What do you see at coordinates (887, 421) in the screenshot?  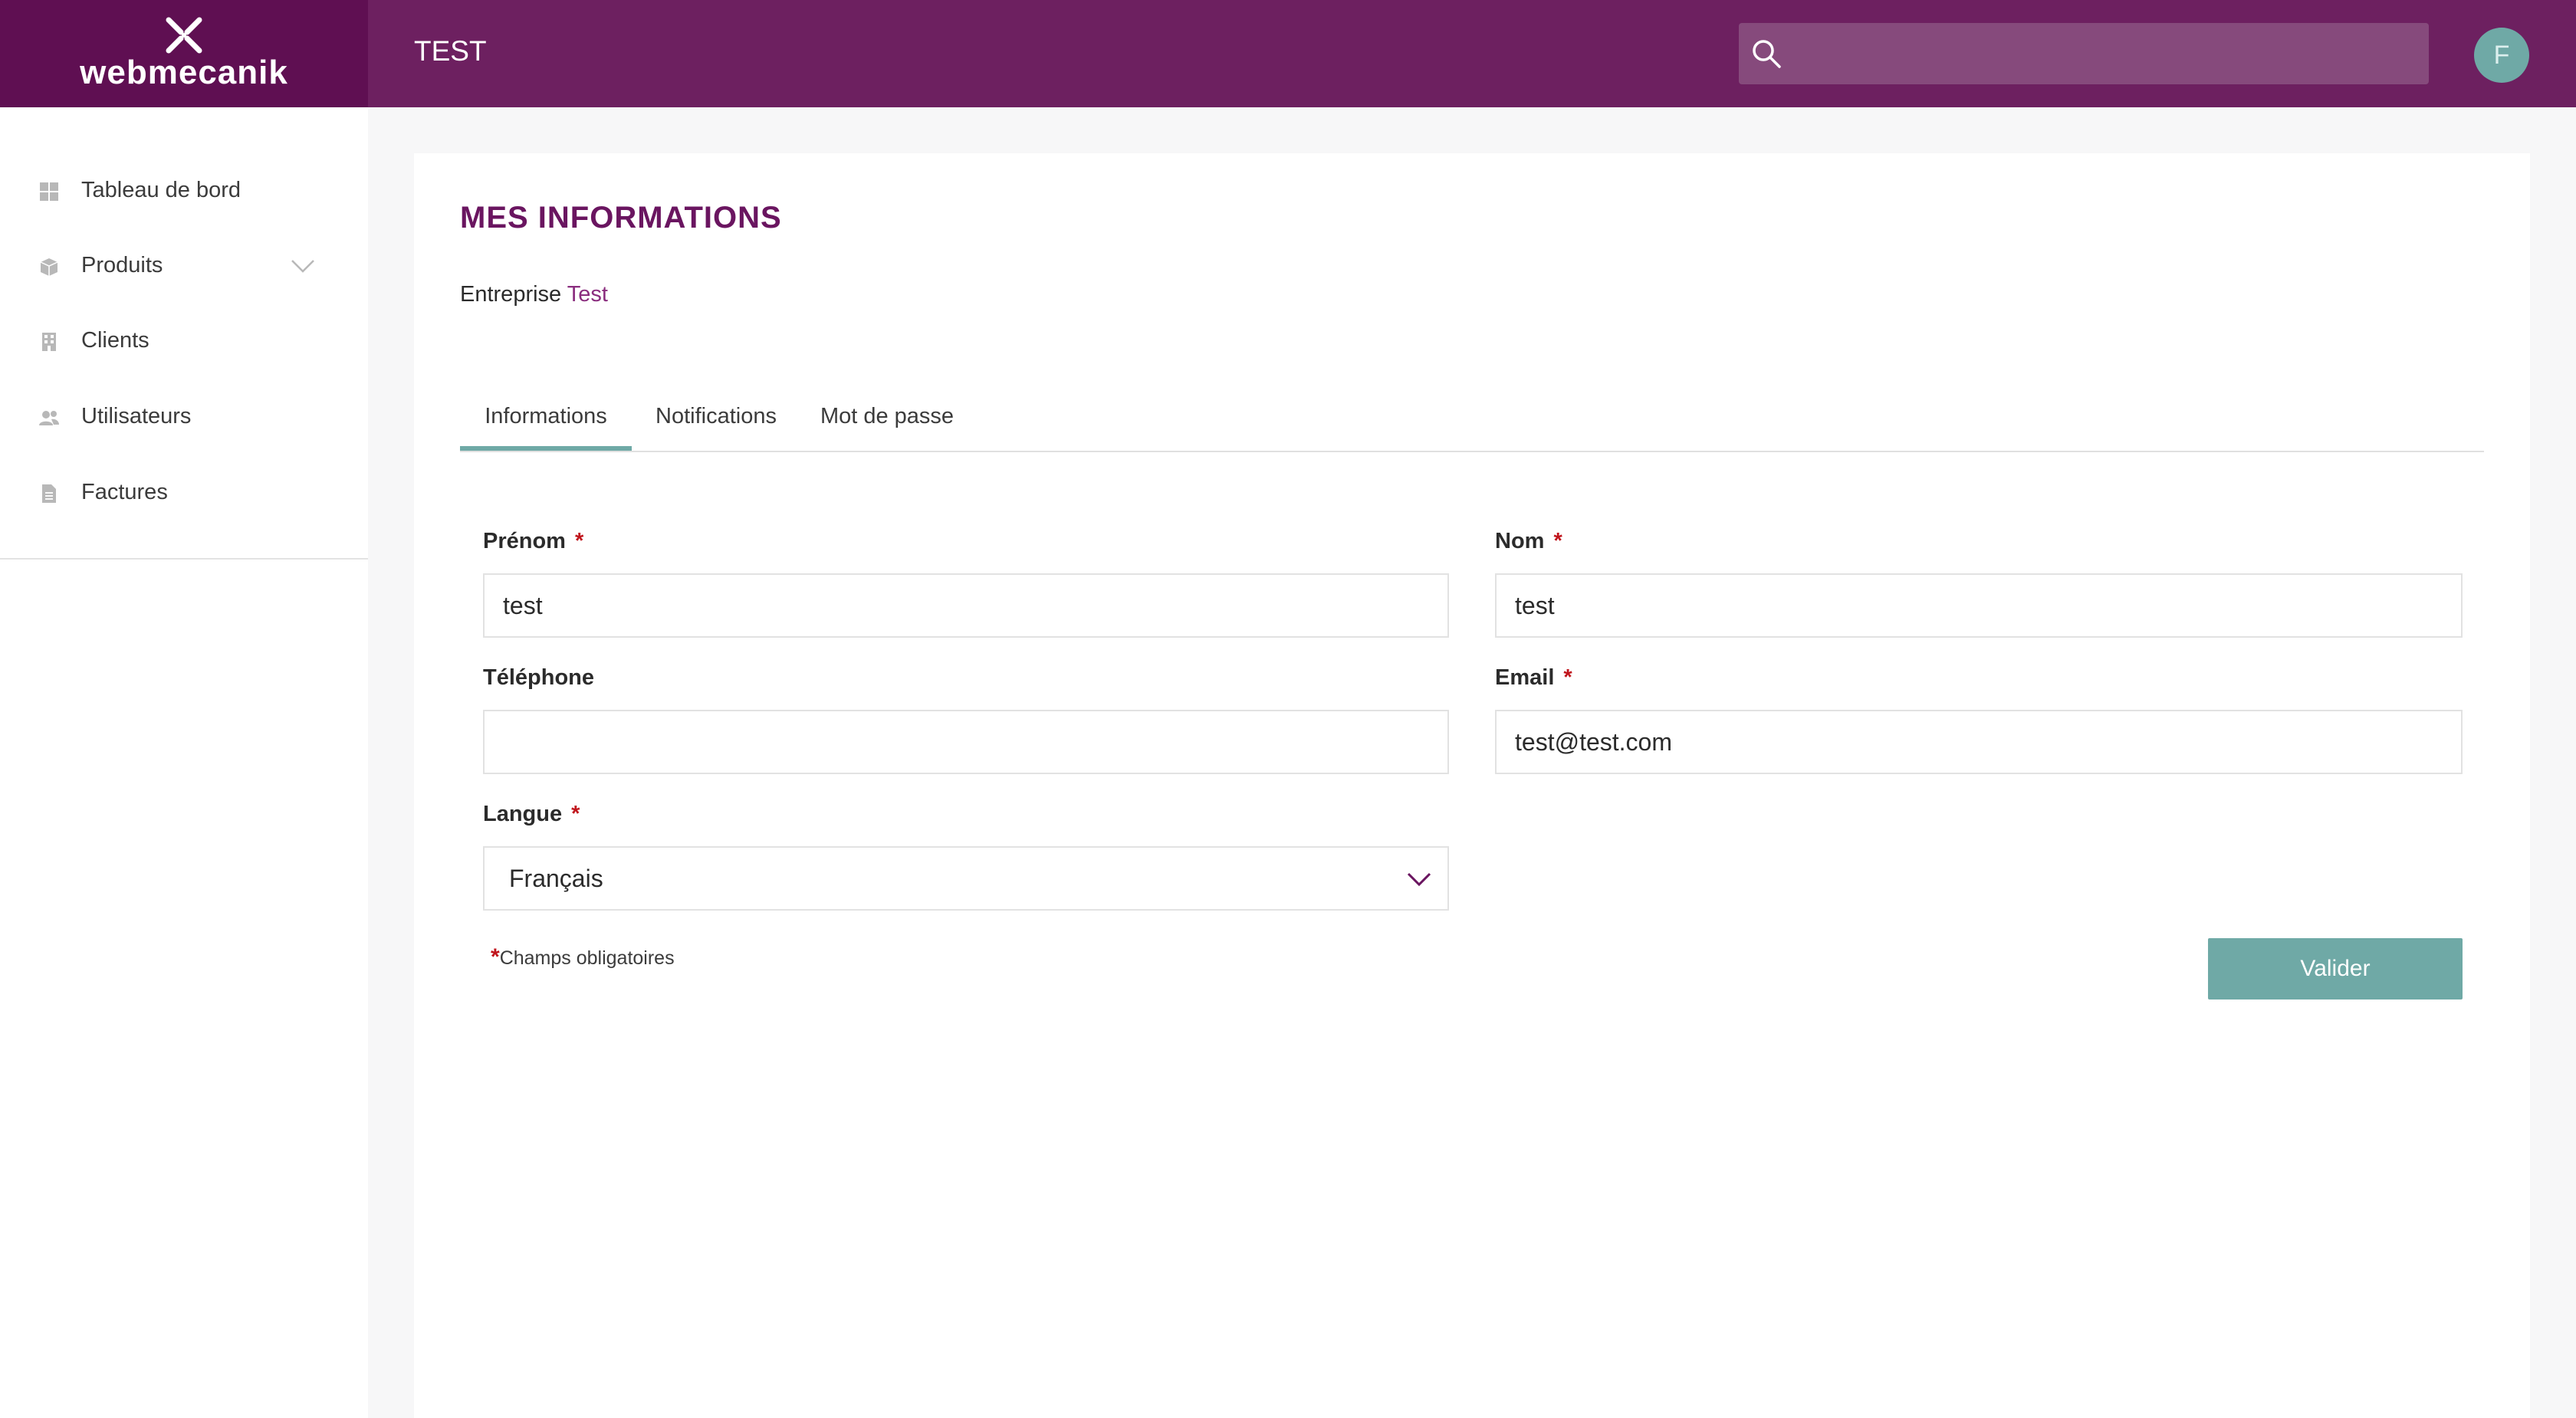 I see `tab-password: Mot de passe` at bounding box center [887, 421].